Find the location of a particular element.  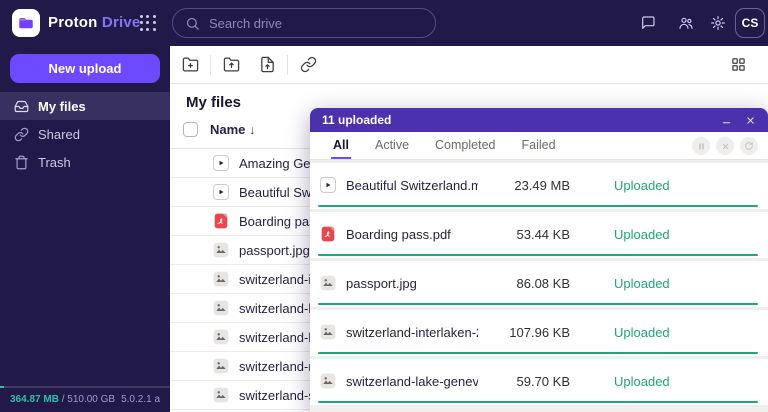

upload-file-name: switzerland-lake-geneva... on.jpg is located at coordinates (412, 381).